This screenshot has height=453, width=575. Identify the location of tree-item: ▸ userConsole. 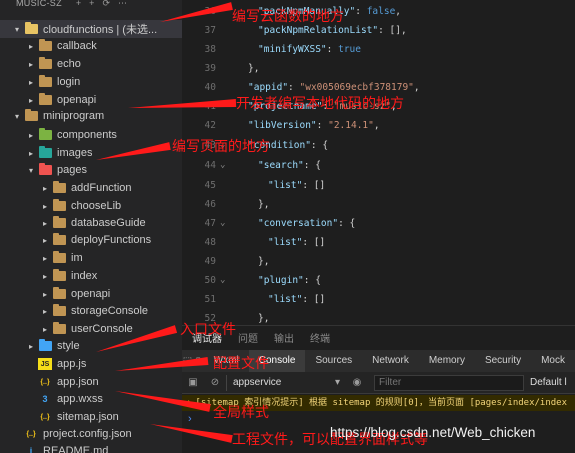
(91, 329).